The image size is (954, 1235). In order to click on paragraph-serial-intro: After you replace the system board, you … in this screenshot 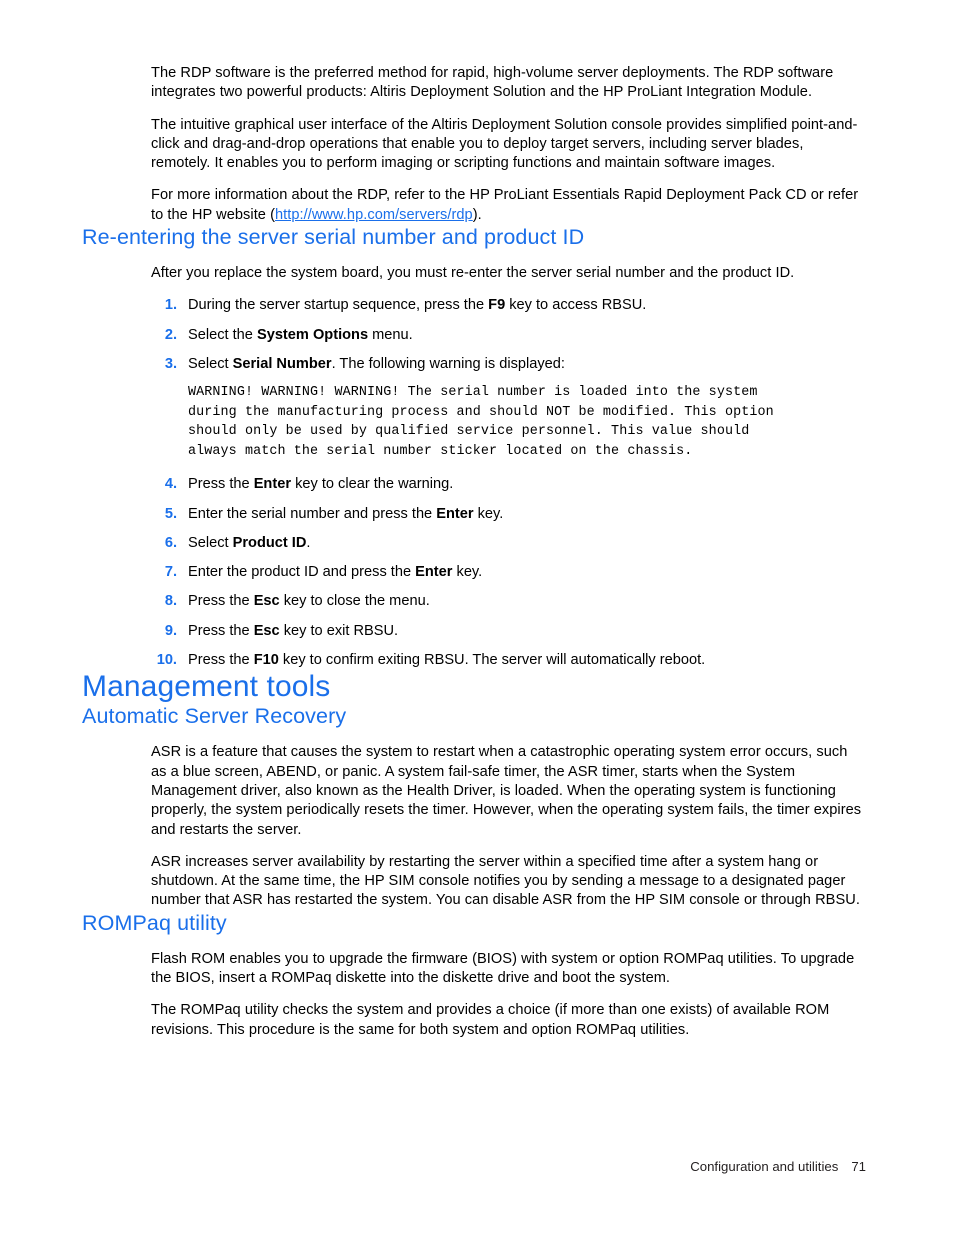, I will do `click(473, 273)`.